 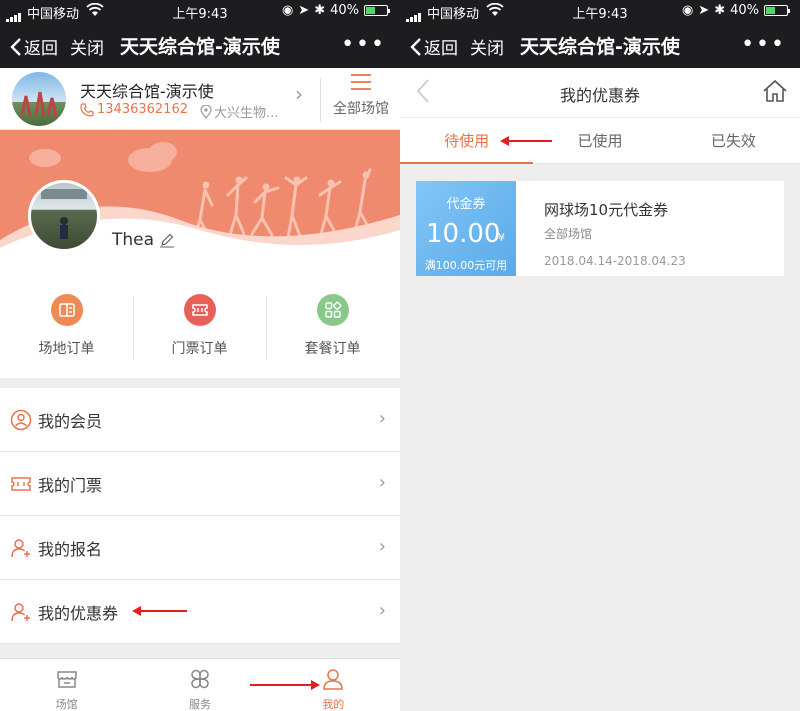 I want to click on menu-item-label: 我的会员, so click(x=70, y=421).